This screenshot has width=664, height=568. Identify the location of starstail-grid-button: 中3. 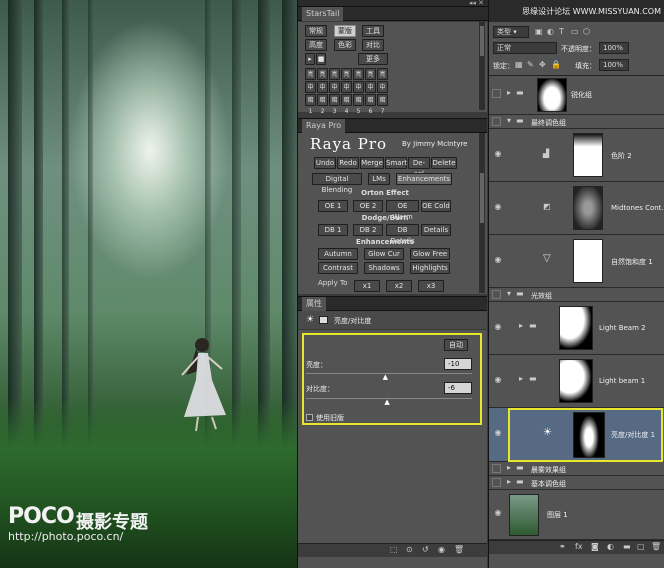
(334, 91).